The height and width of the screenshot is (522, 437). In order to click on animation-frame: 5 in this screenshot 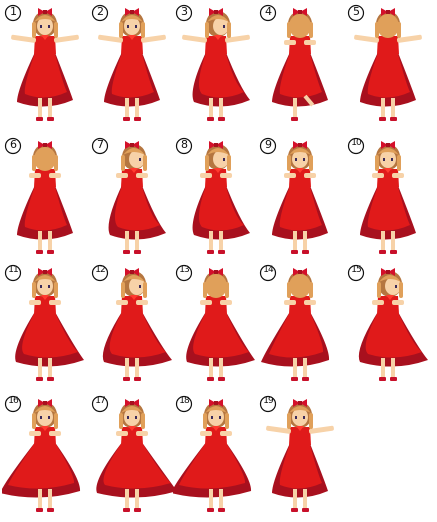, I will do `click(388, 64)`.